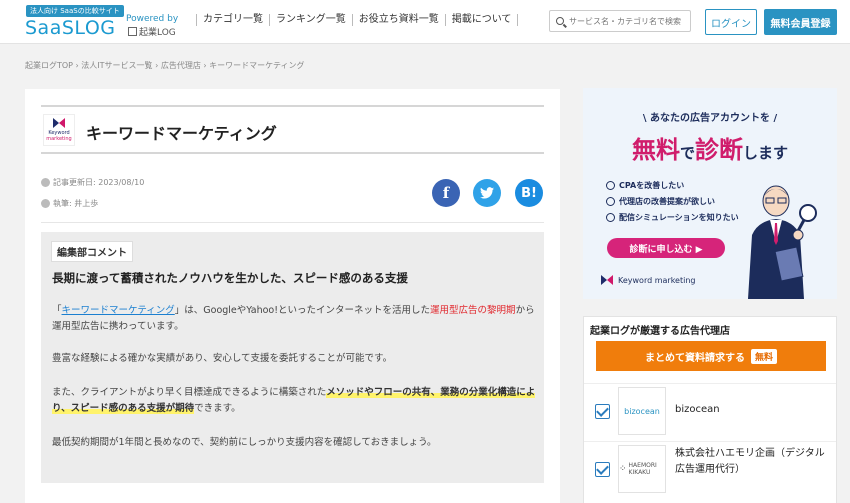 The height and width of the screenshot is (503, 850). Describe the element at coordinates (731, 22) in the screenshot. I see `login-button: ログイン` at that location.